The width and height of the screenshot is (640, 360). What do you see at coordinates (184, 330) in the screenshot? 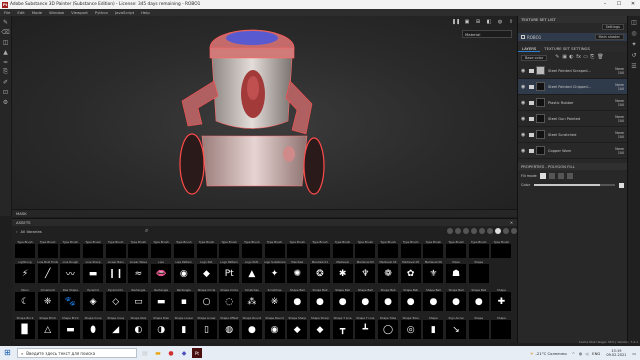
I see `asset-thumbnail: Shape Linear ▮` at bounding box center [184, 330].